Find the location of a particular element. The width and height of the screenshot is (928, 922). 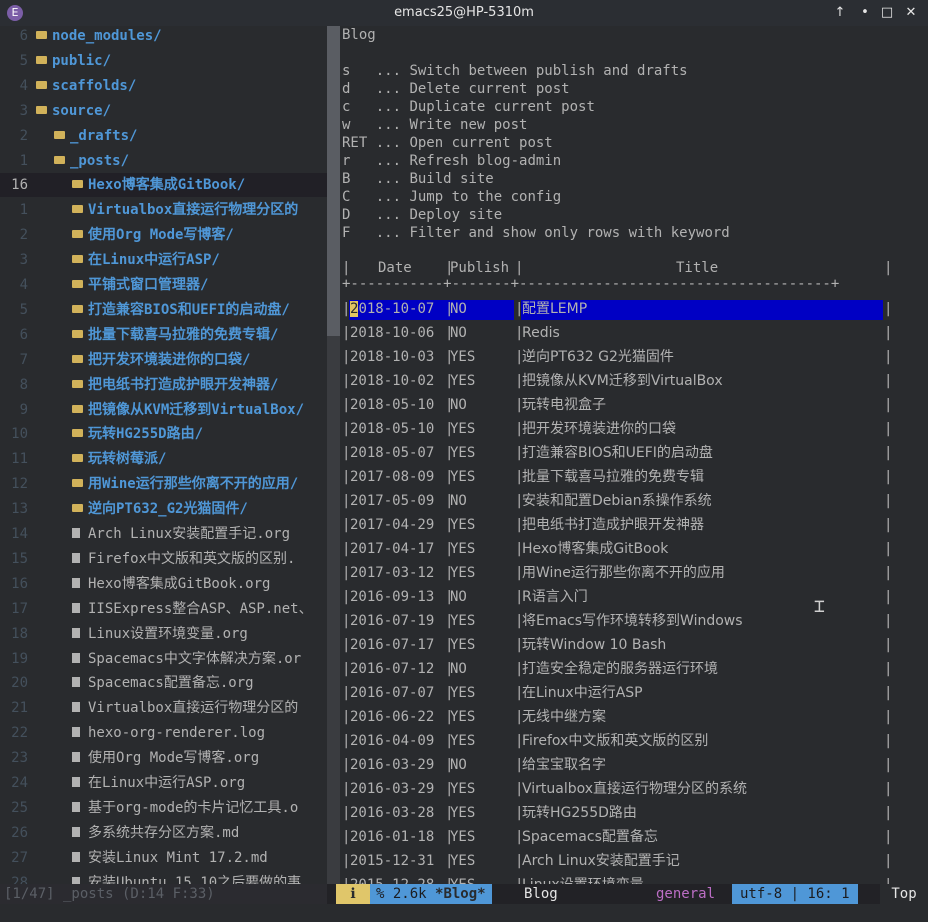

post-date: 2017-04-17 is located at coordinates (392, 549).